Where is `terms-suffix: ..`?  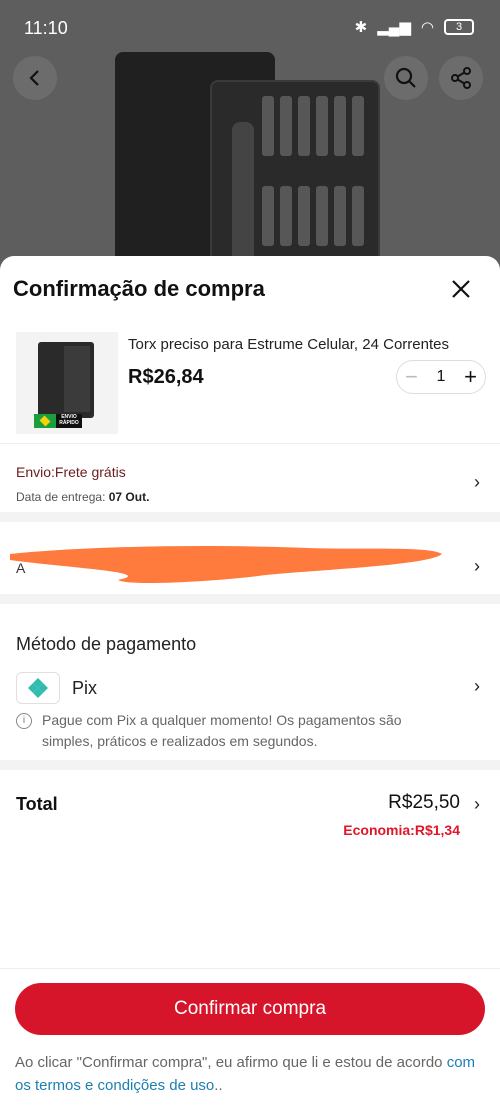
terms-suffix: .. is located at coordinates (218, 1085).